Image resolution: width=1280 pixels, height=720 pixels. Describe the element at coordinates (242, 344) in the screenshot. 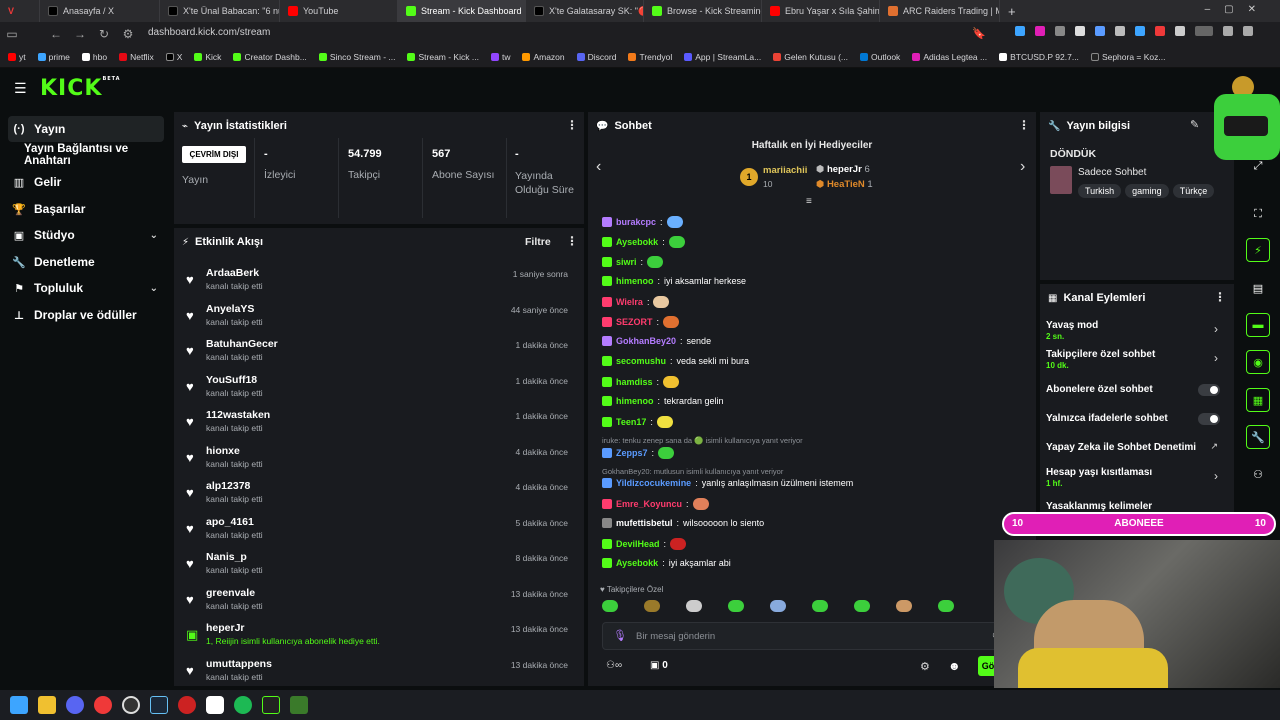

I see `activity-username: BatuhanGecer` at that location.